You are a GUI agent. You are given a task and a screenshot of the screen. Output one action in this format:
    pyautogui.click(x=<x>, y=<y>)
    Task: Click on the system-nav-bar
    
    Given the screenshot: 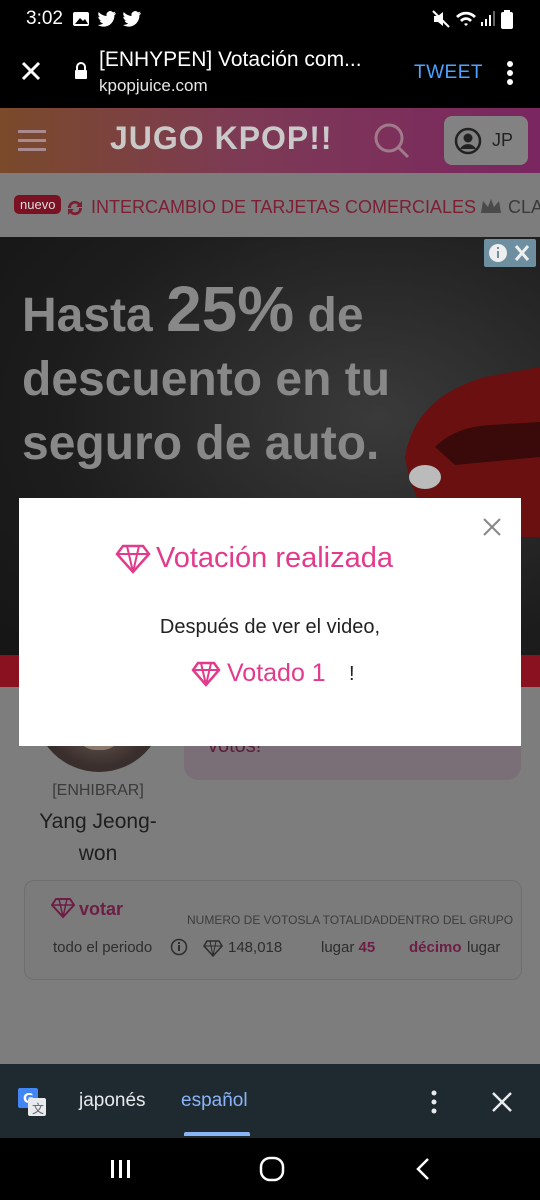 What is the action you would take?
    pyautogui.click(x=270, y=1169)
    